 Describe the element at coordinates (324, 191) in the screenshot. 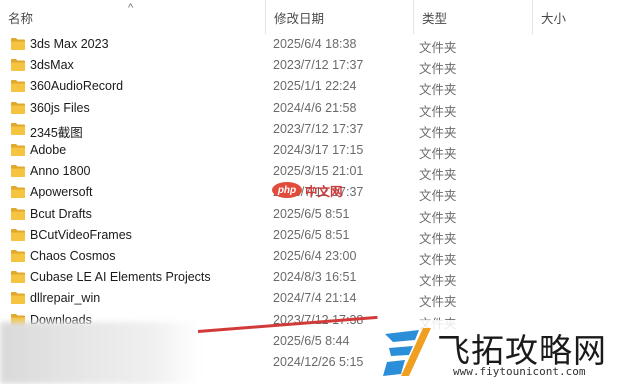

I see `php-watermark-text: 中文网` at that location.